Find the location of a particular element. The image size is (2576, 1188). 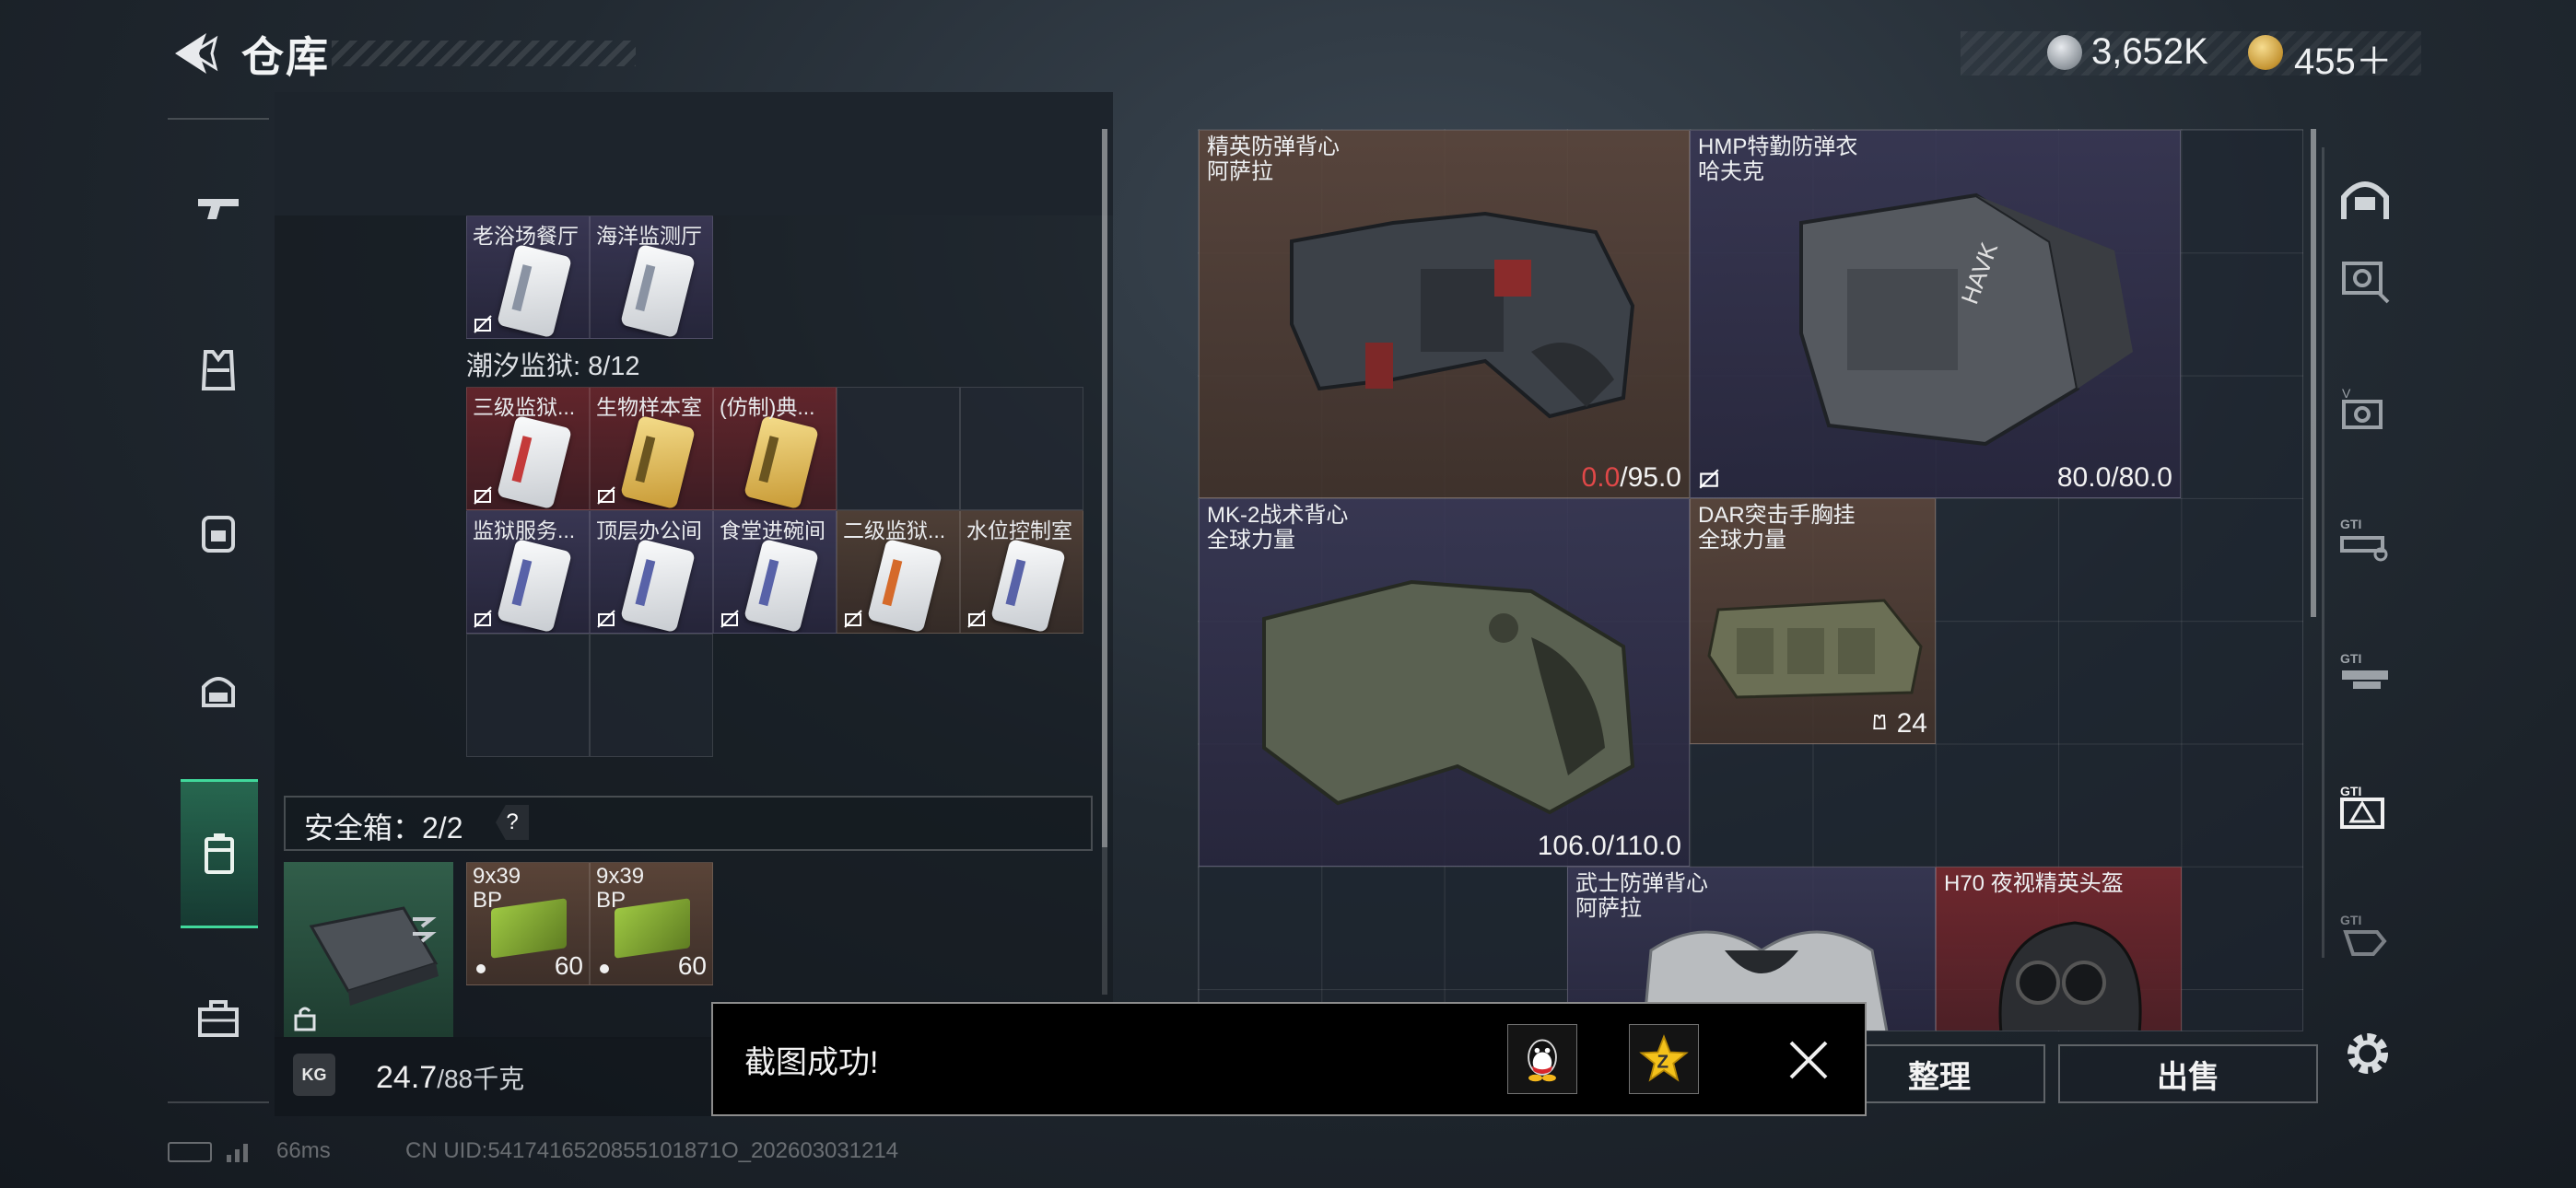

page-title: 仓库 is located at coordinates (285, 57).